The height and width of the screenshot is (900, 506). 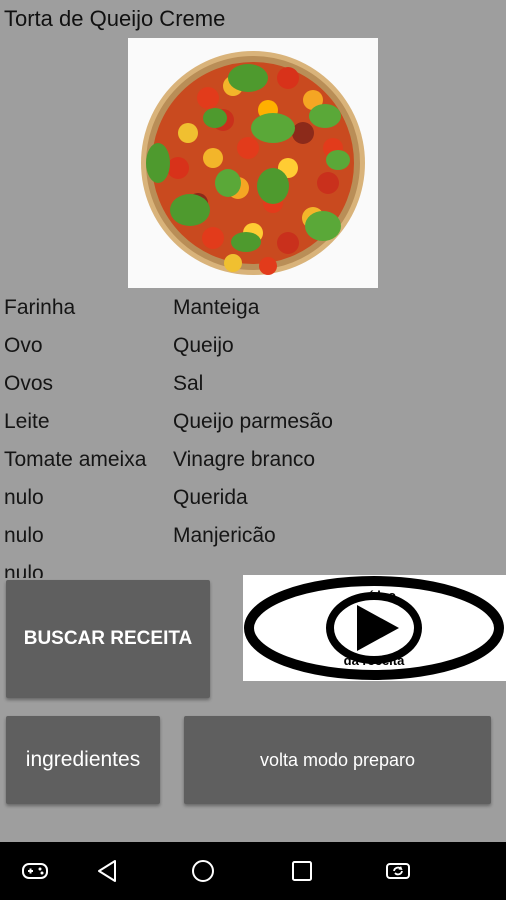 I want to click on ingredients-button: ingredientes, so click(x=83, y=760).